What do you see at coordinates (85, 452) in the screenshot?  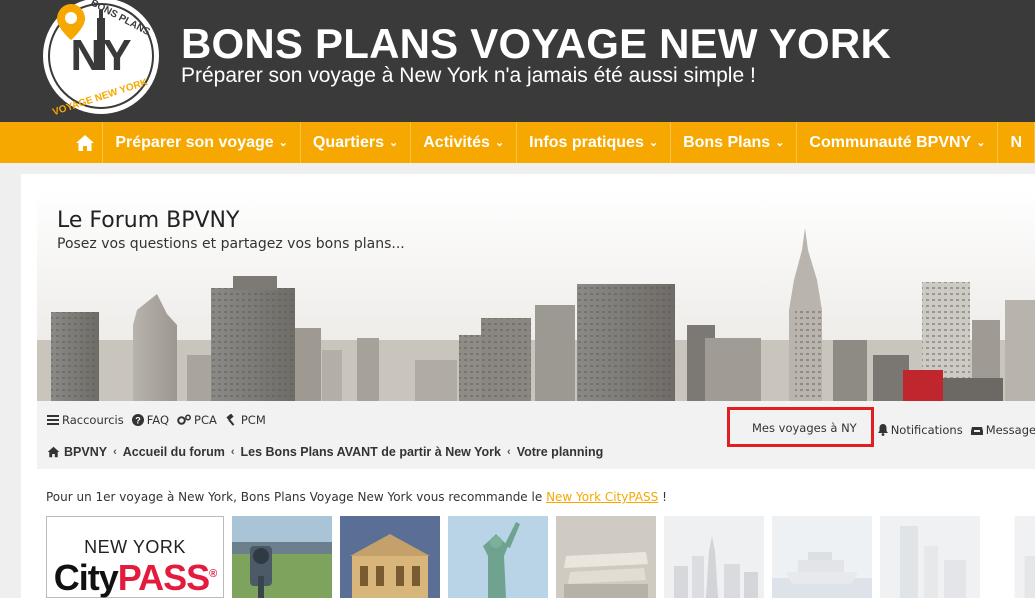 I see `breadcrumb-item: BPVNY` at bounding box center [85, 452].